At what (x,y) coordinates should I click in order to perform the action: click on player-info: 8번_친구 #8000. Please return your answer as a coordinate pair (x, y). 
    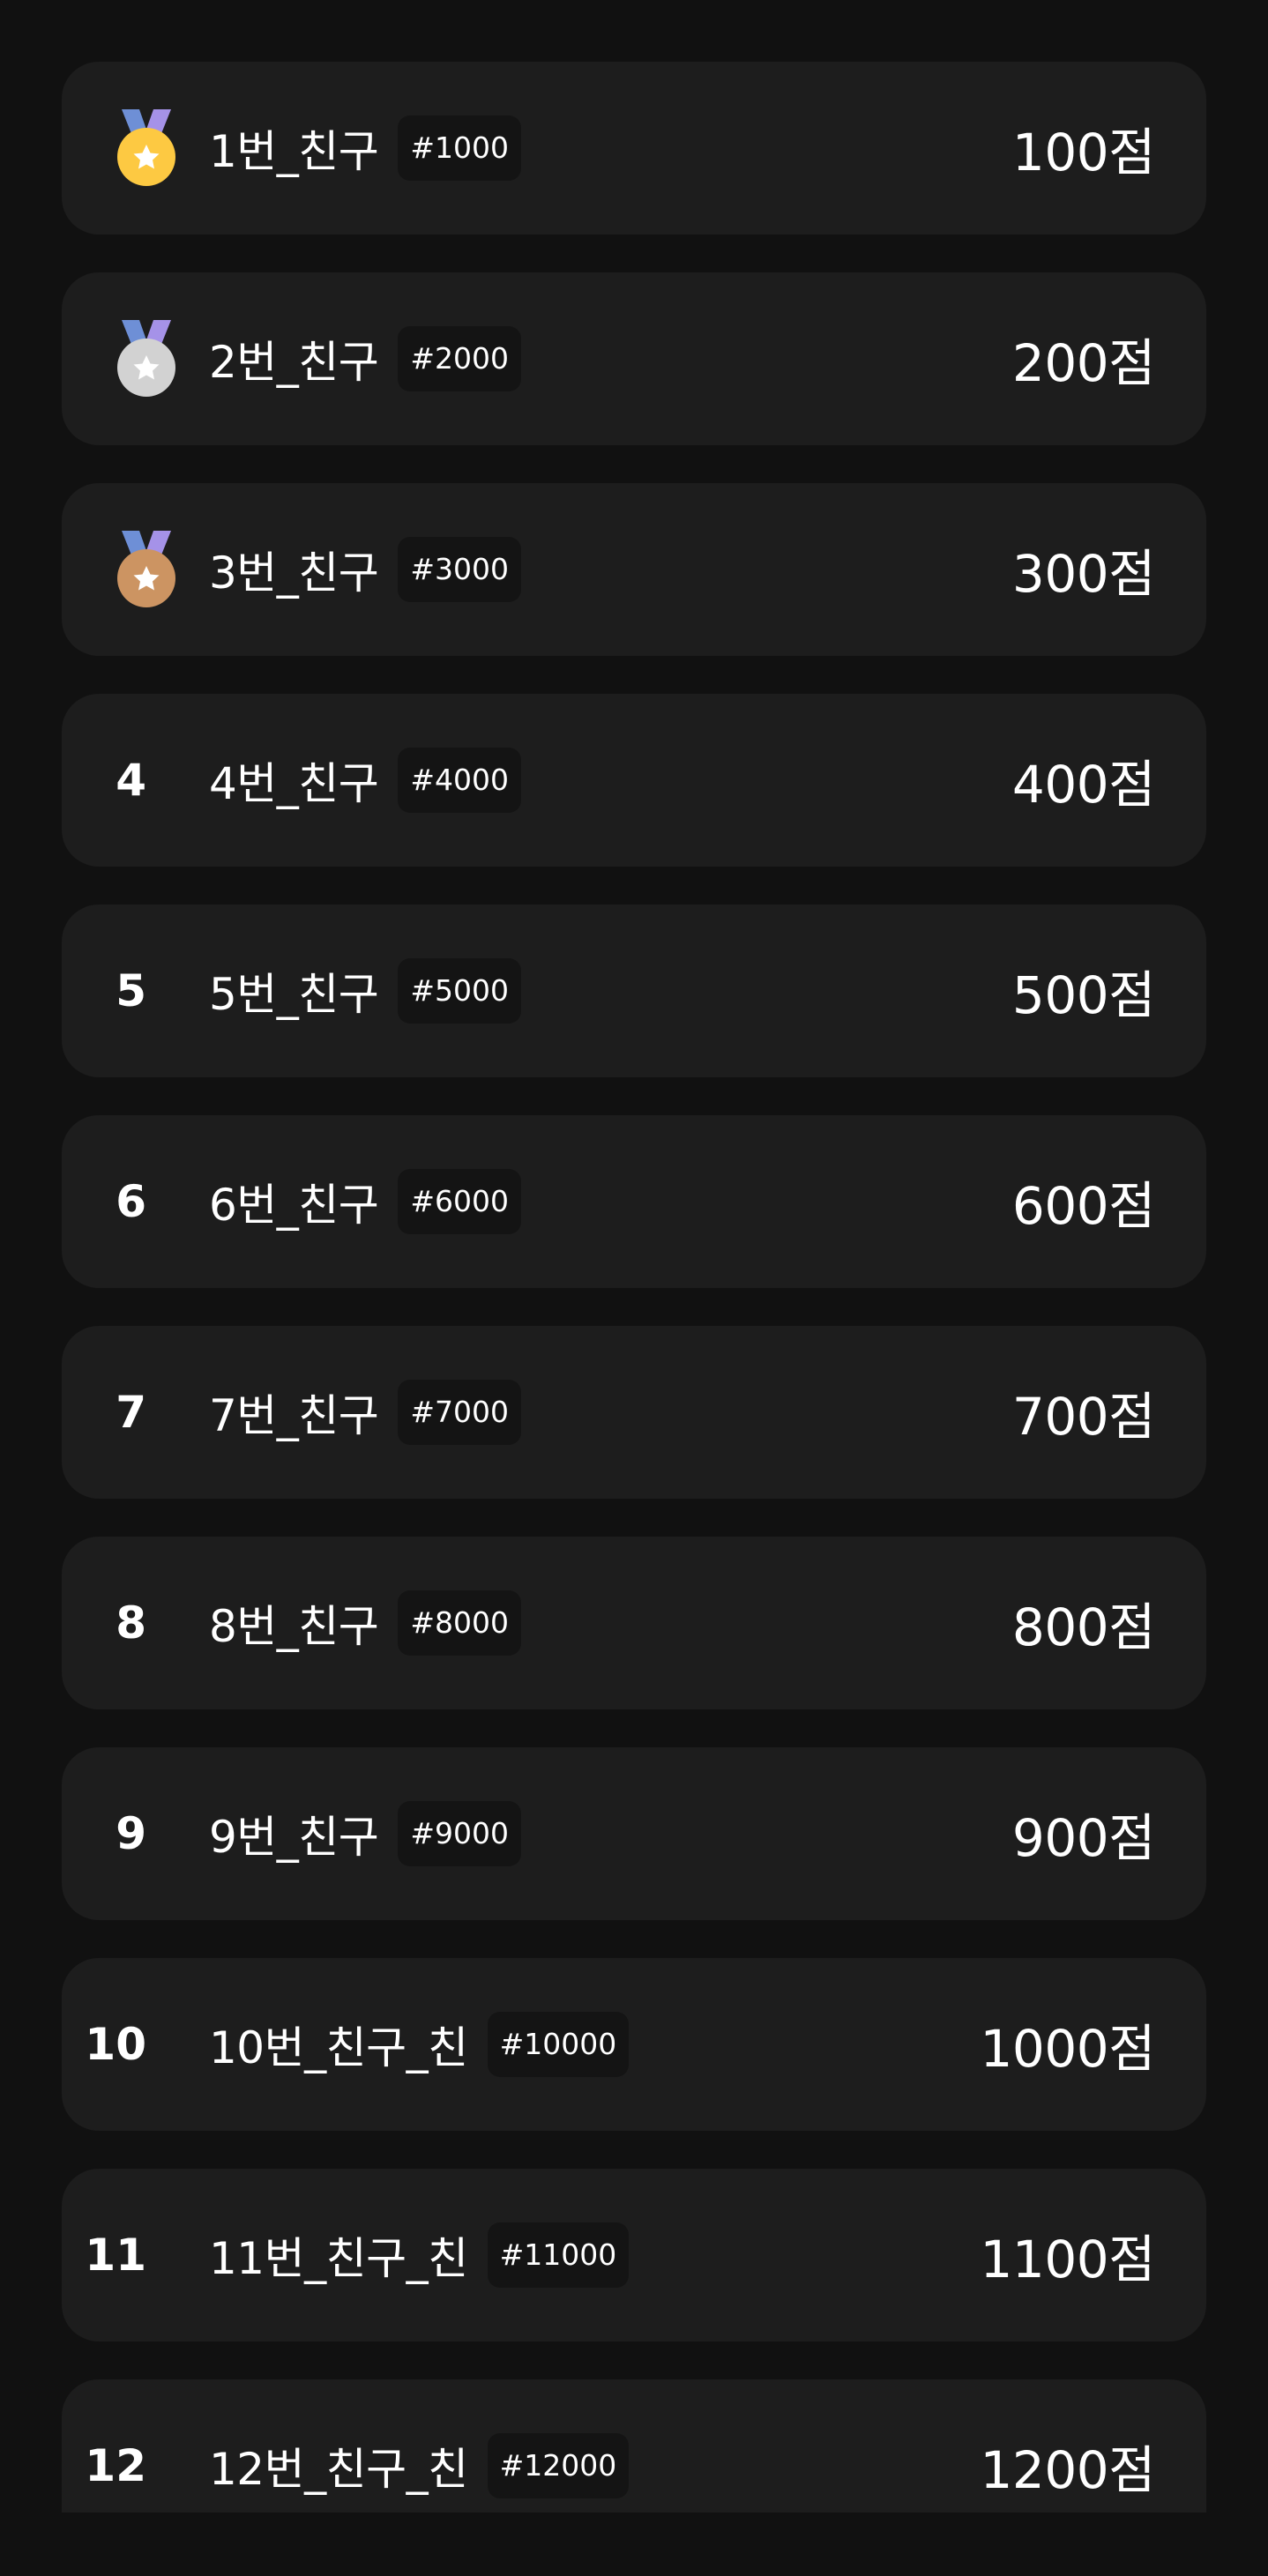
    Looking at the image, I should click on (365, 1623).